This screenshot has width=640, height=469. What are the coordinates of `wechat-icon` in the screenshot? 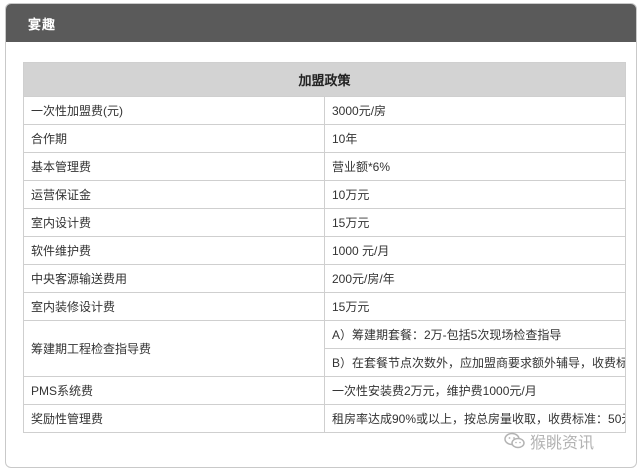 It's located at (514, 440).